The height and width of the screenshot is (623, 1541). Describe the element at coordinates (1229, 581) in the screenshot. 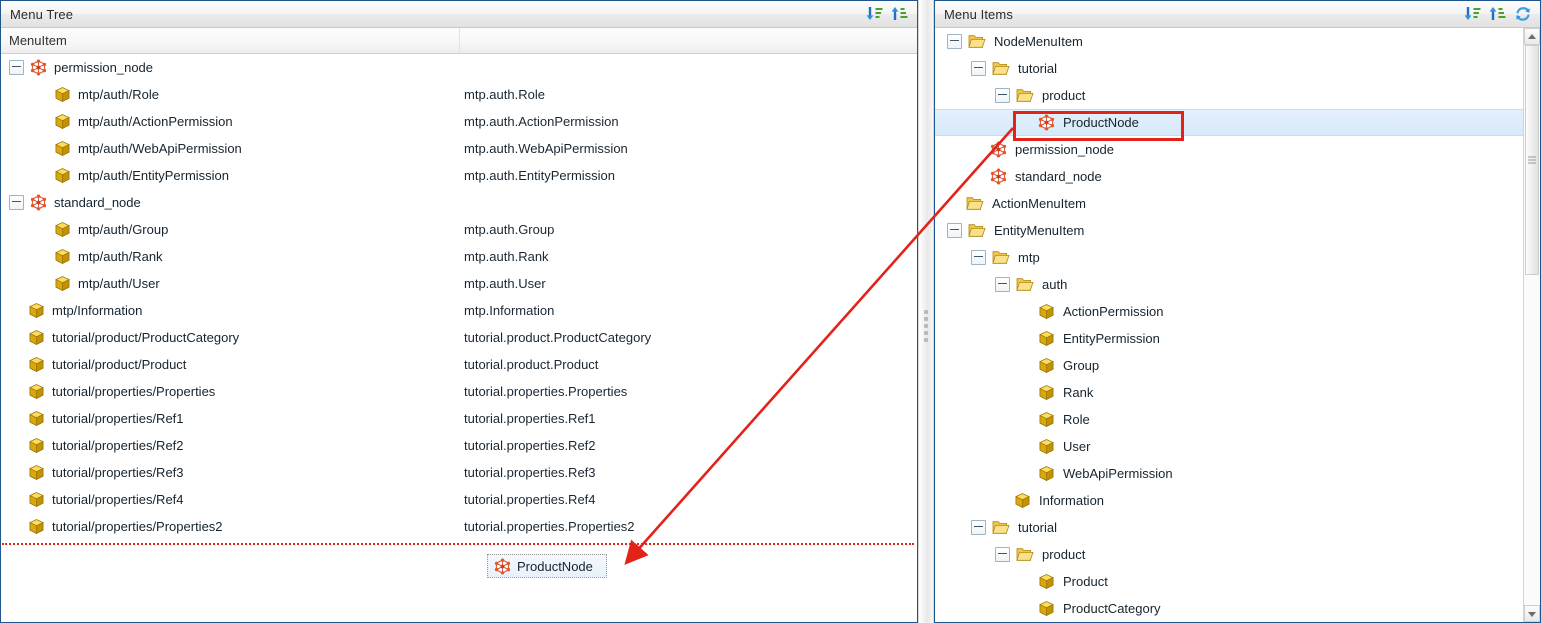

I see `menu-items-row: Product` at that location.